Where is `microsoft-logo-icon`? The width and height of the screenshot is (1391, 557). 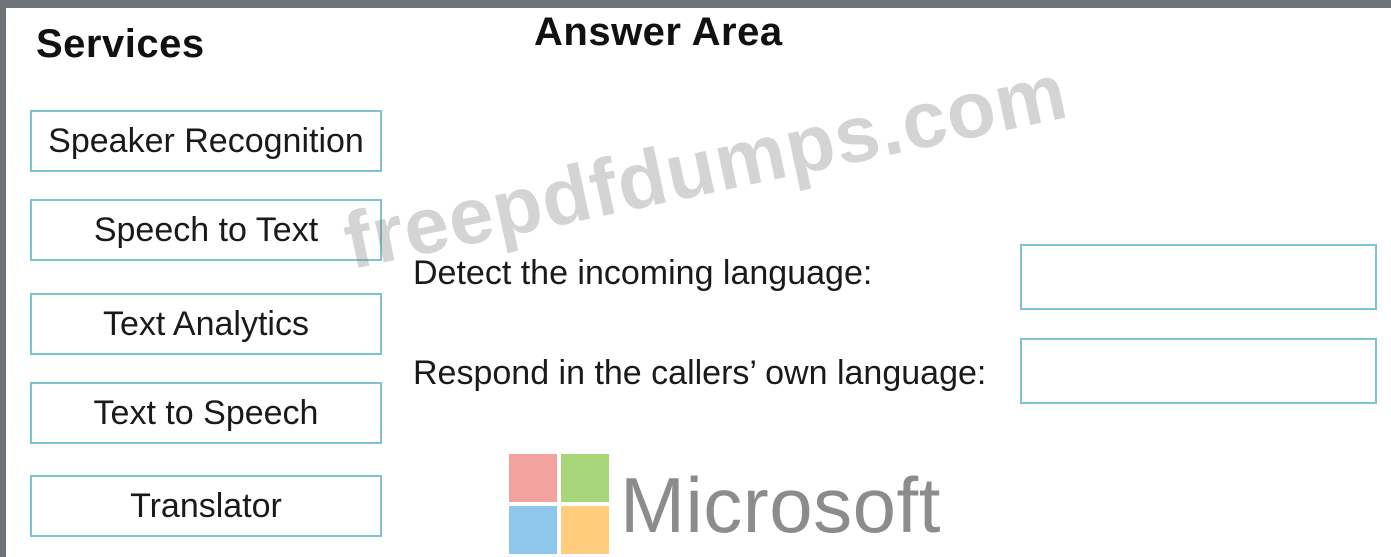
microsoft-logo-icon is located at coordinates (559, 504).